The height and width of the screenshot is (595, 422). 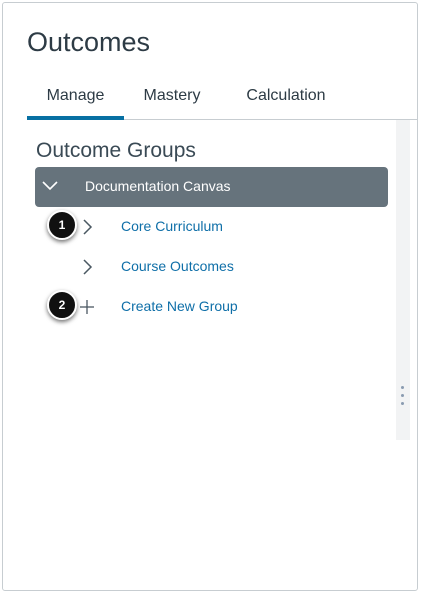 What do you see at coordinates (222, 102) in the screenshot?
I see `tab-bar: Manage Mastery Calculation` at bounding box center [222, 102].